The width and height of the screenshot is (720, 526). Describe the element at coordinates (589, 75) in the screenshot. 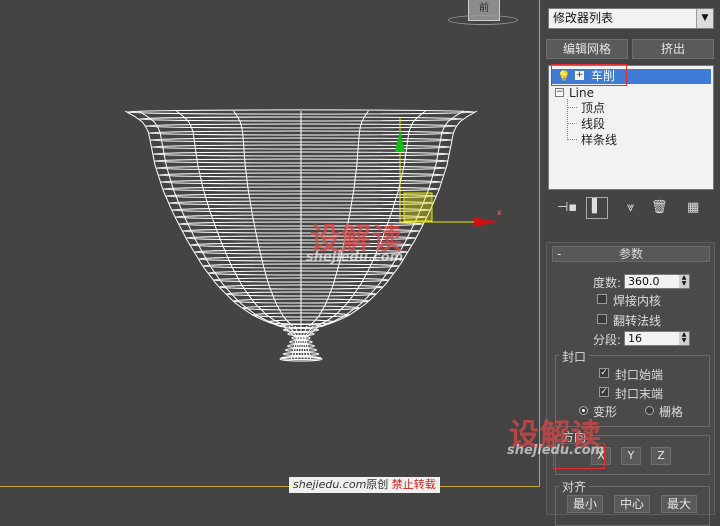

I see `highlight-box` at that location.